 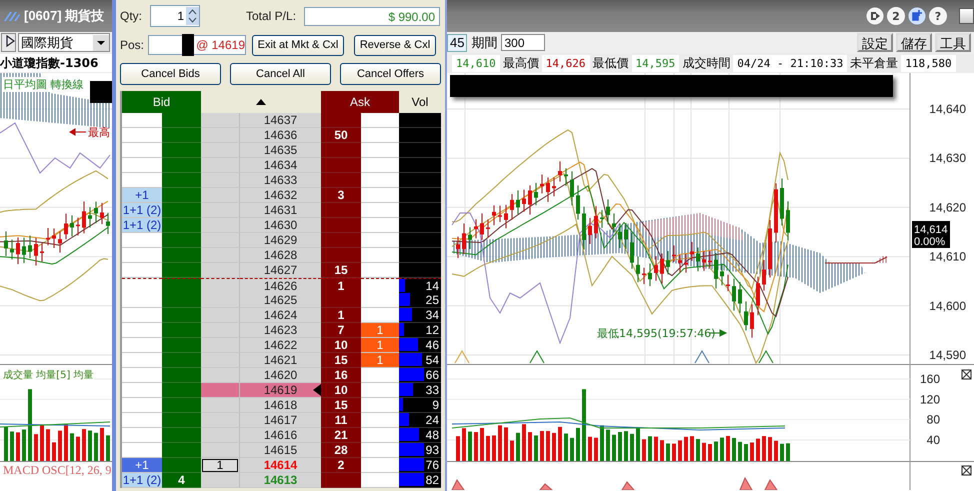 I want to click on help-button: ?, so click(x=938, y=16).